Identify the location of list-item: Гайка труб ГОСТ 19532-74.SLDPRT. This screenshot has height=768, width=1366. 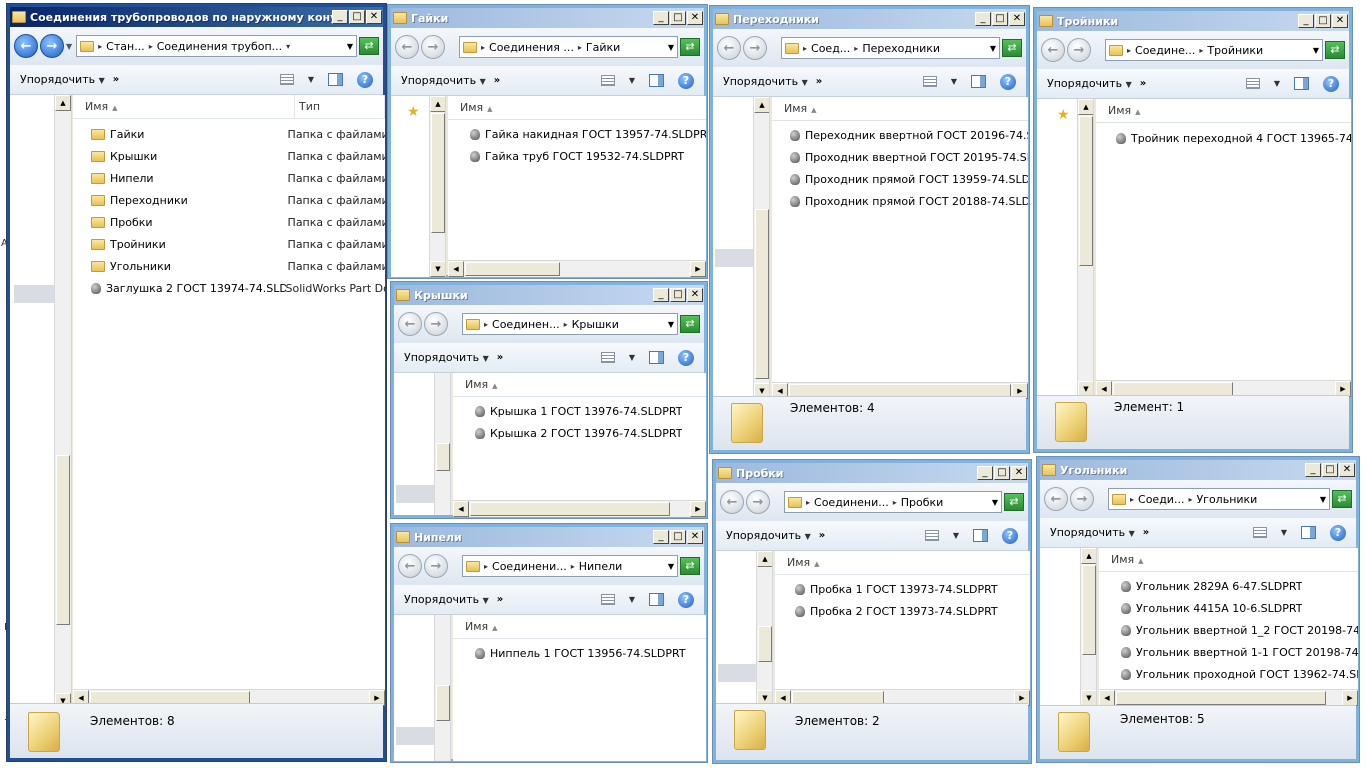
(577, 156).